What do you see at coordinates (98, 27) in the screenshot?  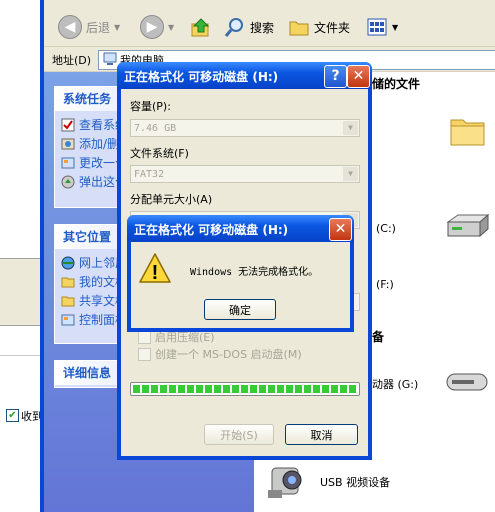 I see `back-label: 后退` at bounding box center [98, 27].